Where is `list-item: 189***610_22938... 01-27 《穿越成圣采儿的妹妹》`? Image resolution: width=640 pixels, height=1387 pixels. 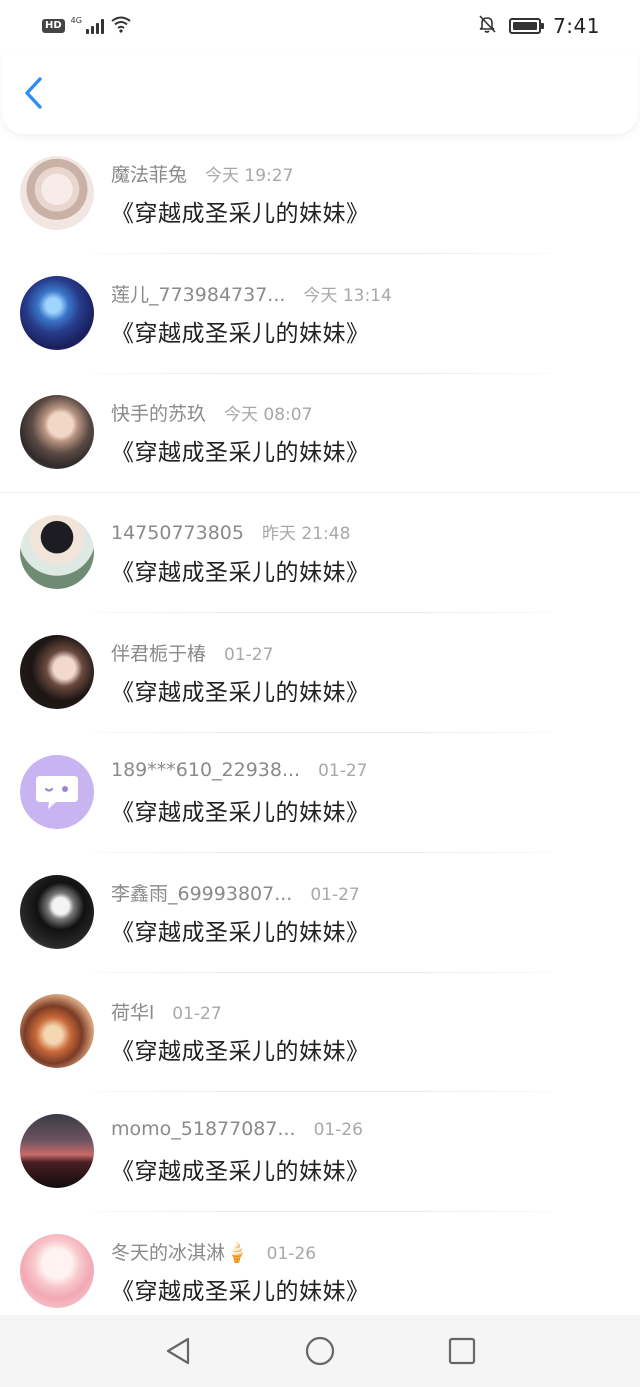 list-item: 189***610_22938... 01-27 《穿越成圣采儿的妹妹》 is located at coordinates (320, 793).